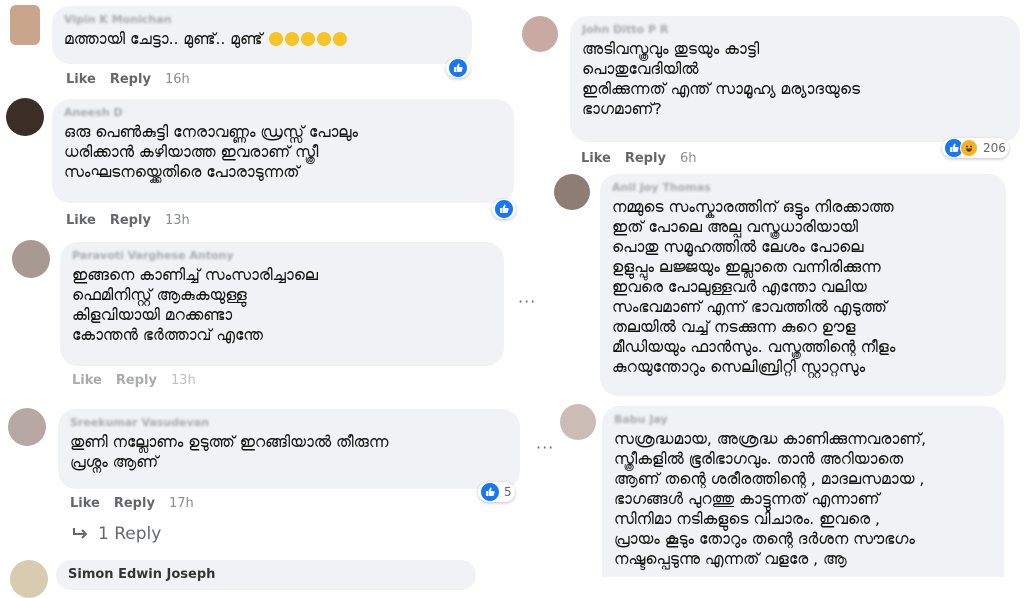 The image size is (1024, 598). Describe the element at coordinates (80, 534) in the screenshot. I see `reply-arrow-icon` at that location.